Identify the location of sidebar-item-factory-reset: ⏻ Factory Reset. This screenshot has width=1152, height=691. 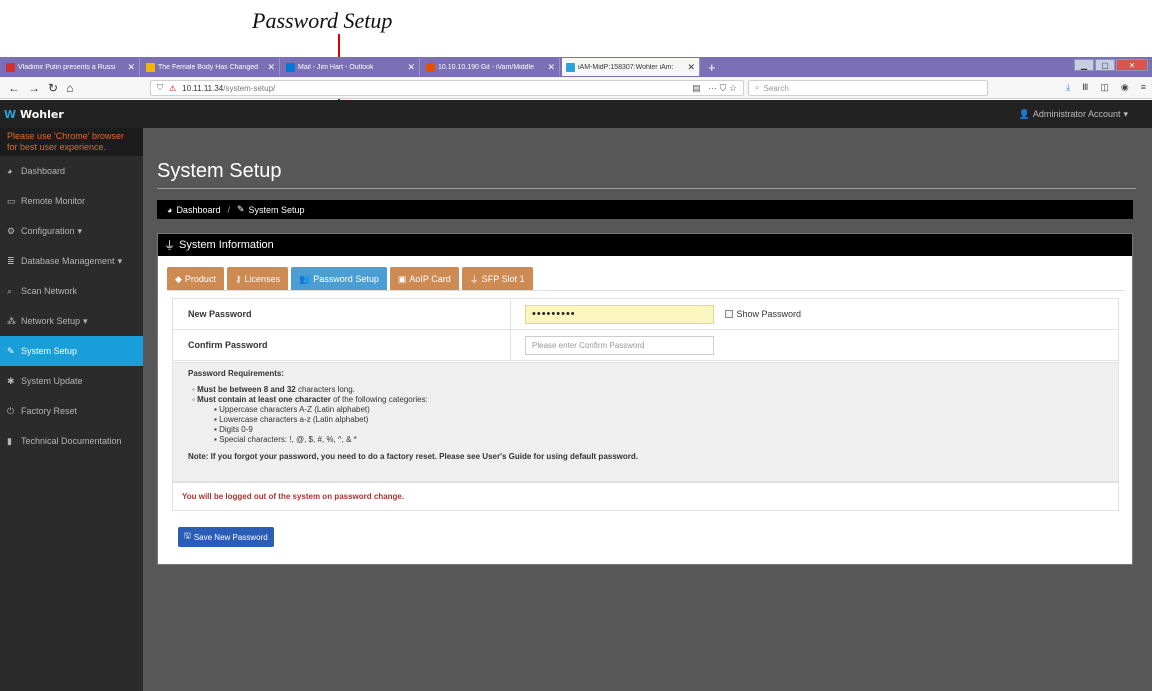
(71, 411).